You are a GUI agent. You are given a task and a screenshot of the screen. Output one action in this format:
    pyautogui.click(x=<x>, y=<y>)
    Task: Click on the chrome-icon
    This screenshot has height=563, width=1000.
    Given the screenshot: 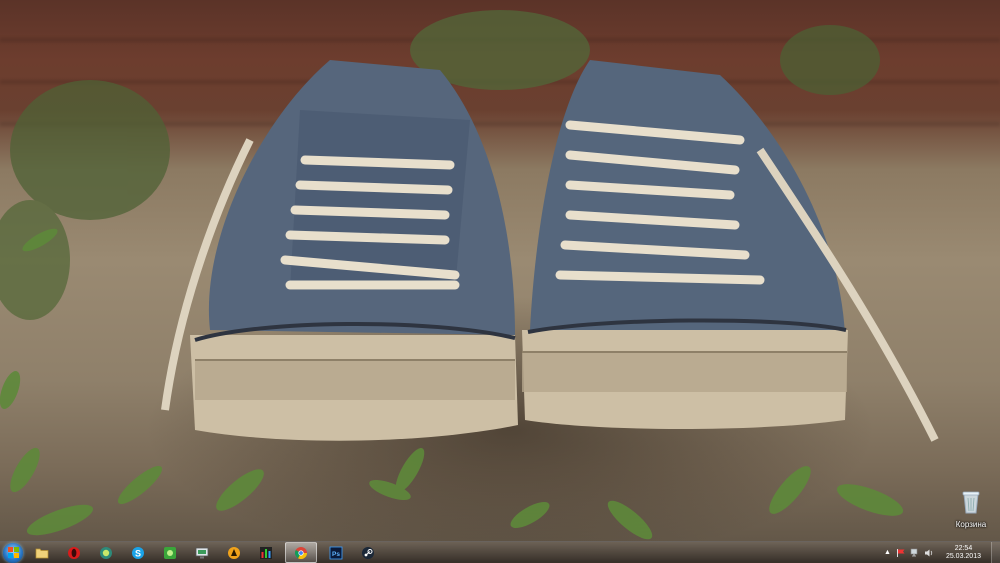 What is the action you would take?
    pyautogui.click(x=300, y=552)
    